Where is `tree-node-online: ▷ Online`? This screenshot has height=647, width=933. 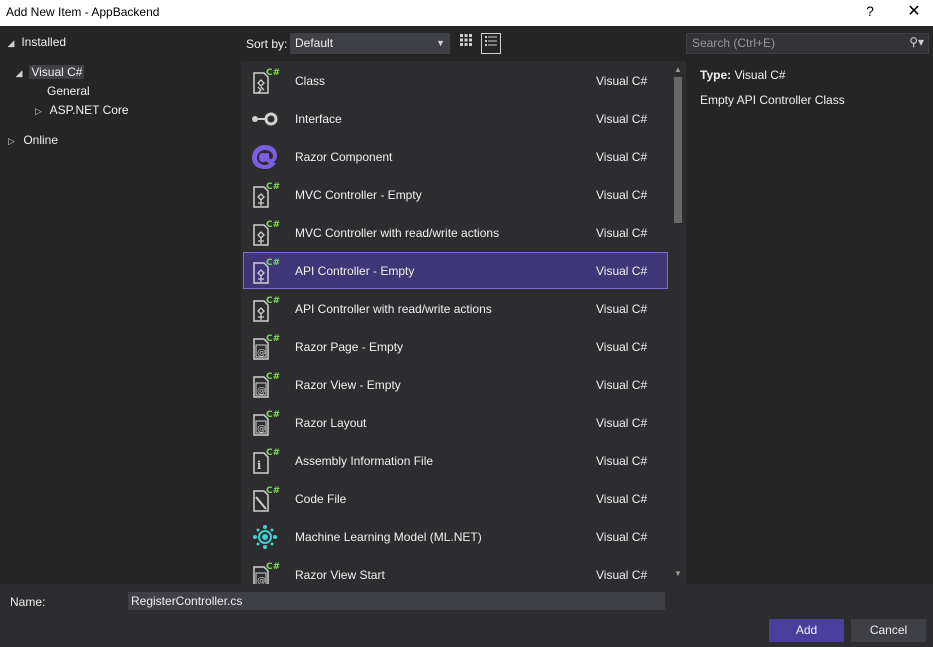
tree-node-online: ▷ Online is located at coordinates (30, 140).